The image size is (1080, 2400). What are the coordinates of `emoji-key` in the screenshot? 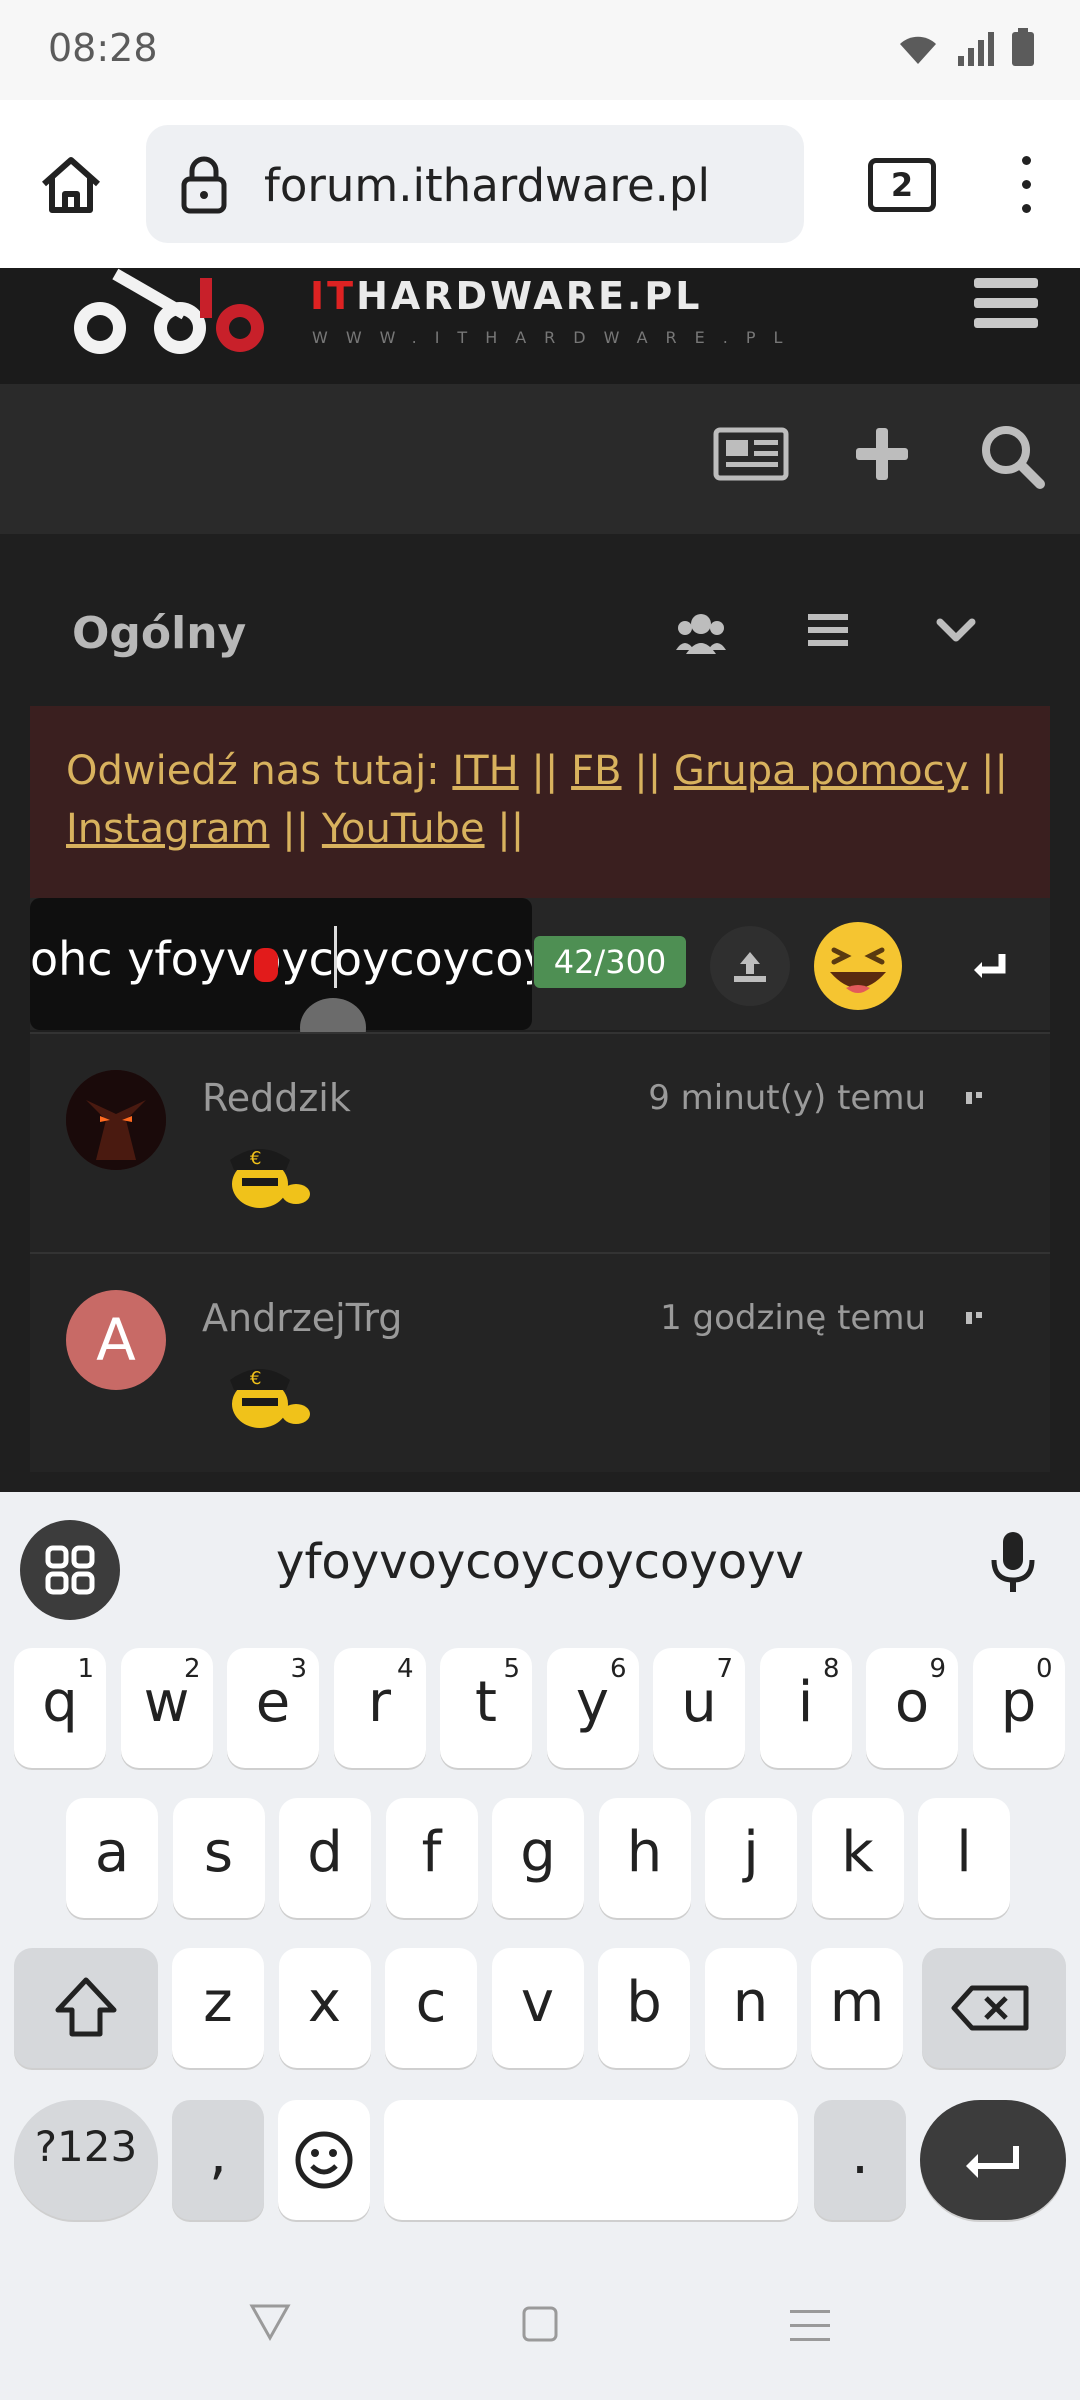 It's located at (324, 2160).